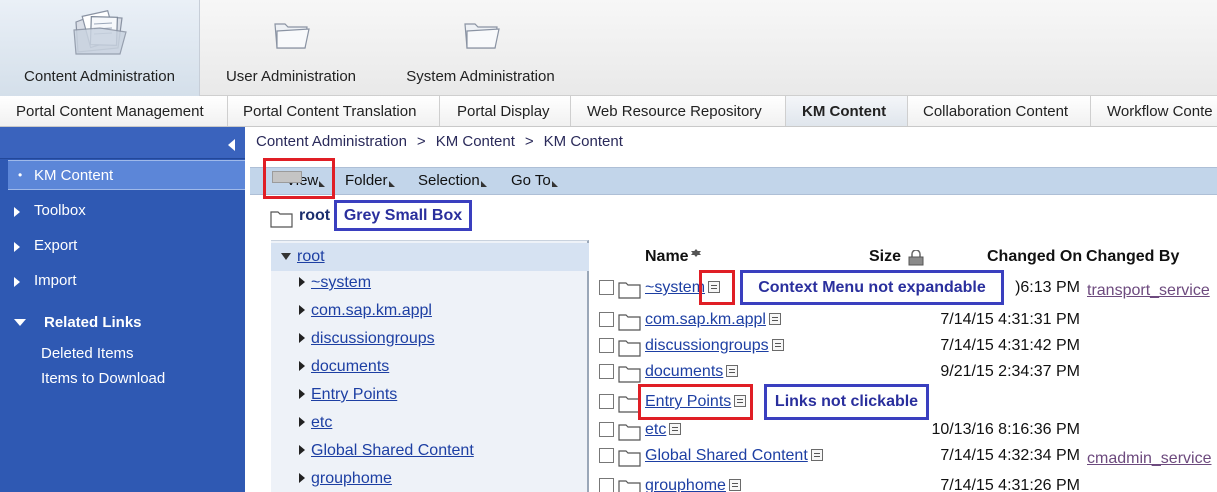 Image resolution: width=1217 pixels, height=492 pixels. I want to click on tree-item: documents, so click(350, 367).